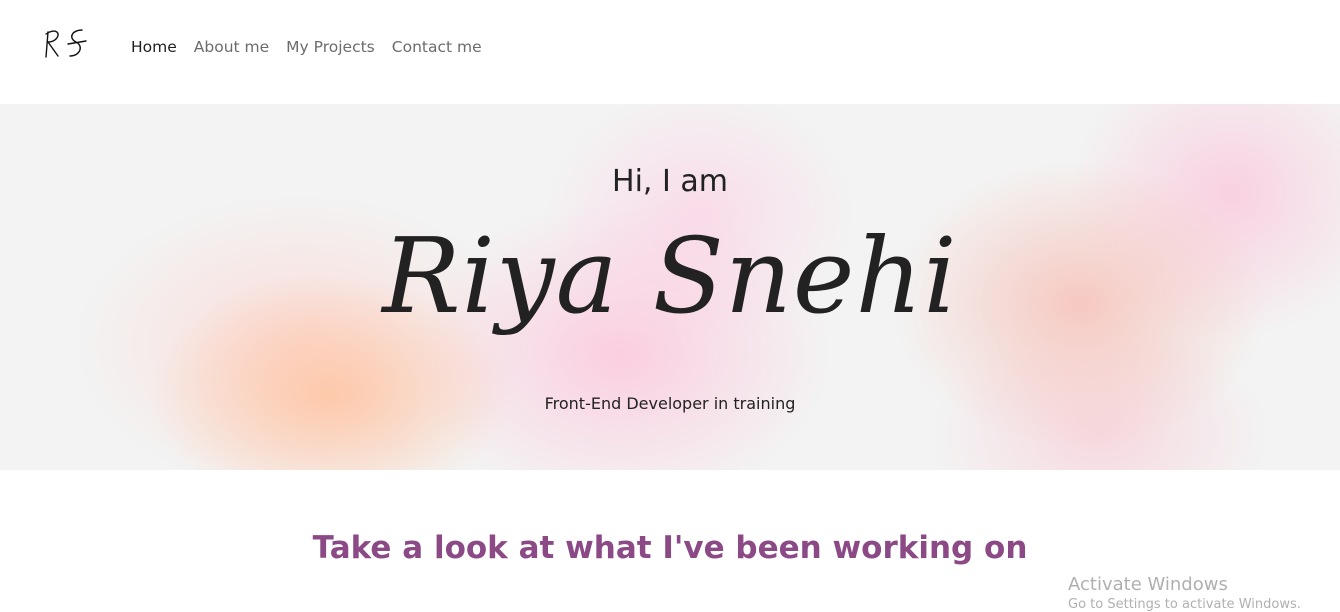  I want to click on watermark-title: Activate Windows, so click(1148, 584).